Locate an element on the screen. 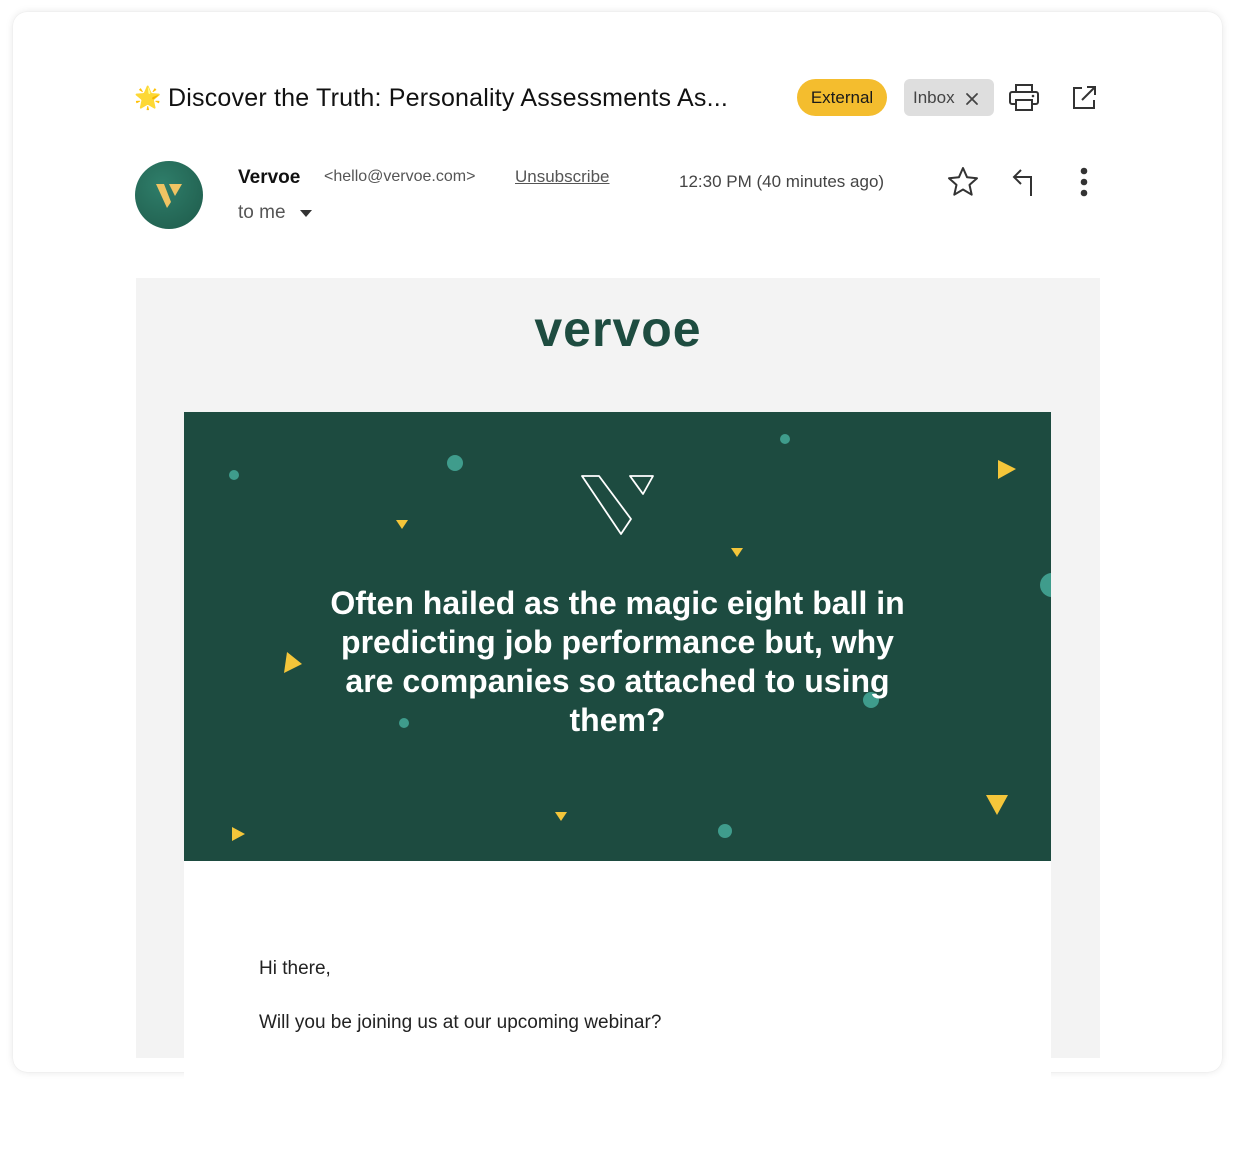 This screenshot has height=1161, width=1235. open-in-new-window-button is located at coordinates (1084, 98).